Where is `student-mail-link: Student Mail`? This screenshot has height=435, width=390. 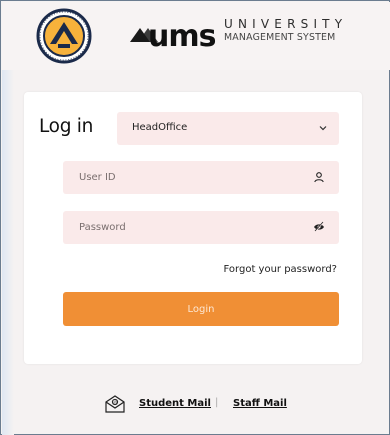 student-mail-link: Student Mail is located at coordinates (175, 403).